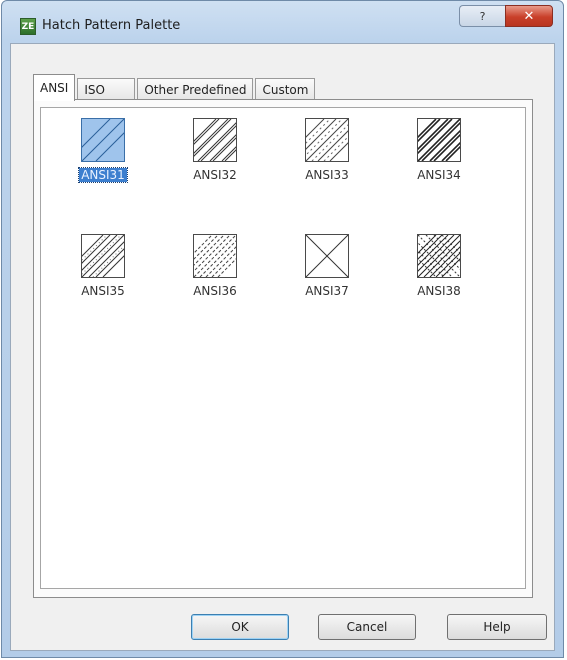 The height and width of the screenshot is (660, 567). I want to click on tab-custom: Custom, so click(285, 89).